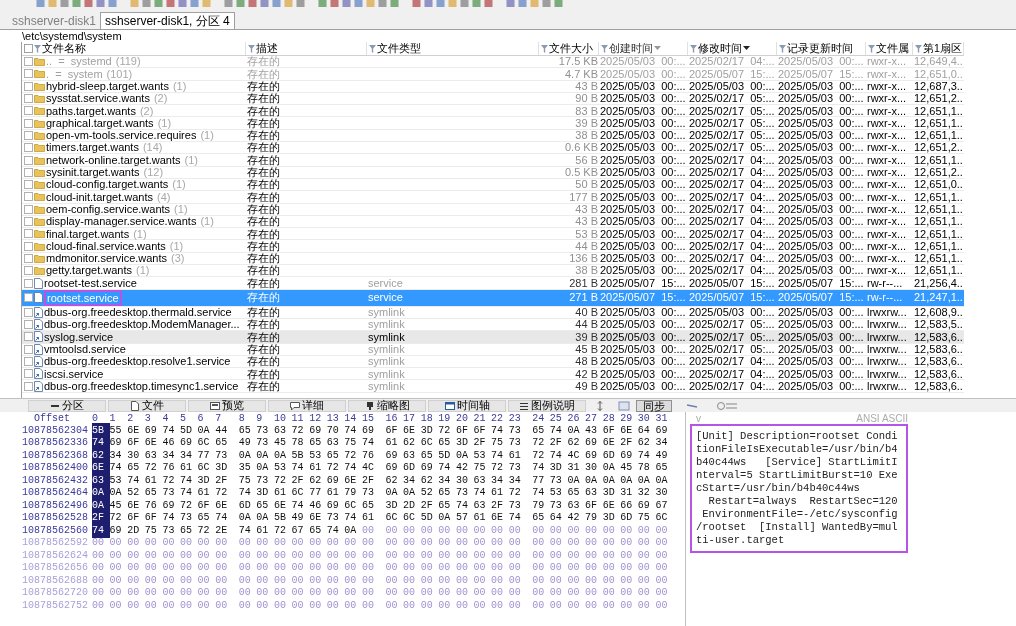 Image resolution: width=1016 pixels, height=626 pixels. What do you see at coordinates (116, 493) in the screenshot?
I see `hex-byte: 0A` at bounding box center [116, 493].